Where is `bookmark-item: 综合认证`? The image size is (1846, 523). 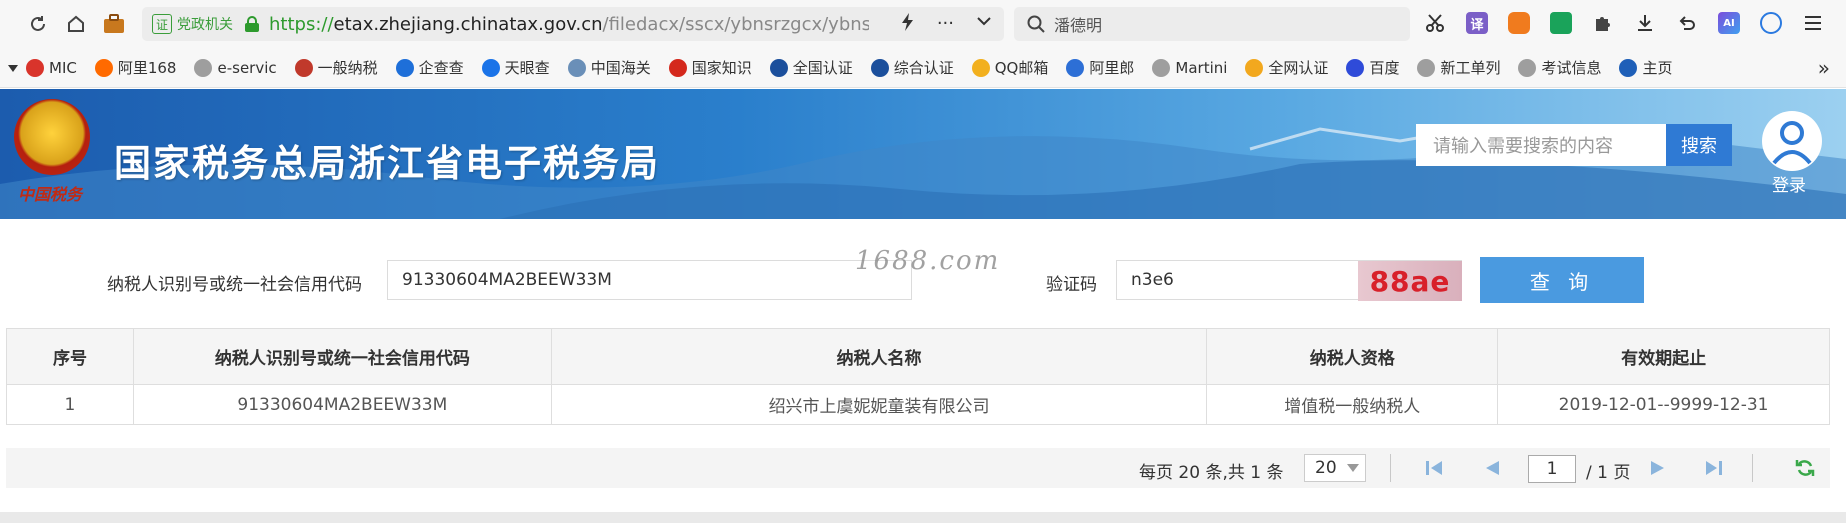
bookmark-item: 综合认证 is located at coordinates (912, 67).